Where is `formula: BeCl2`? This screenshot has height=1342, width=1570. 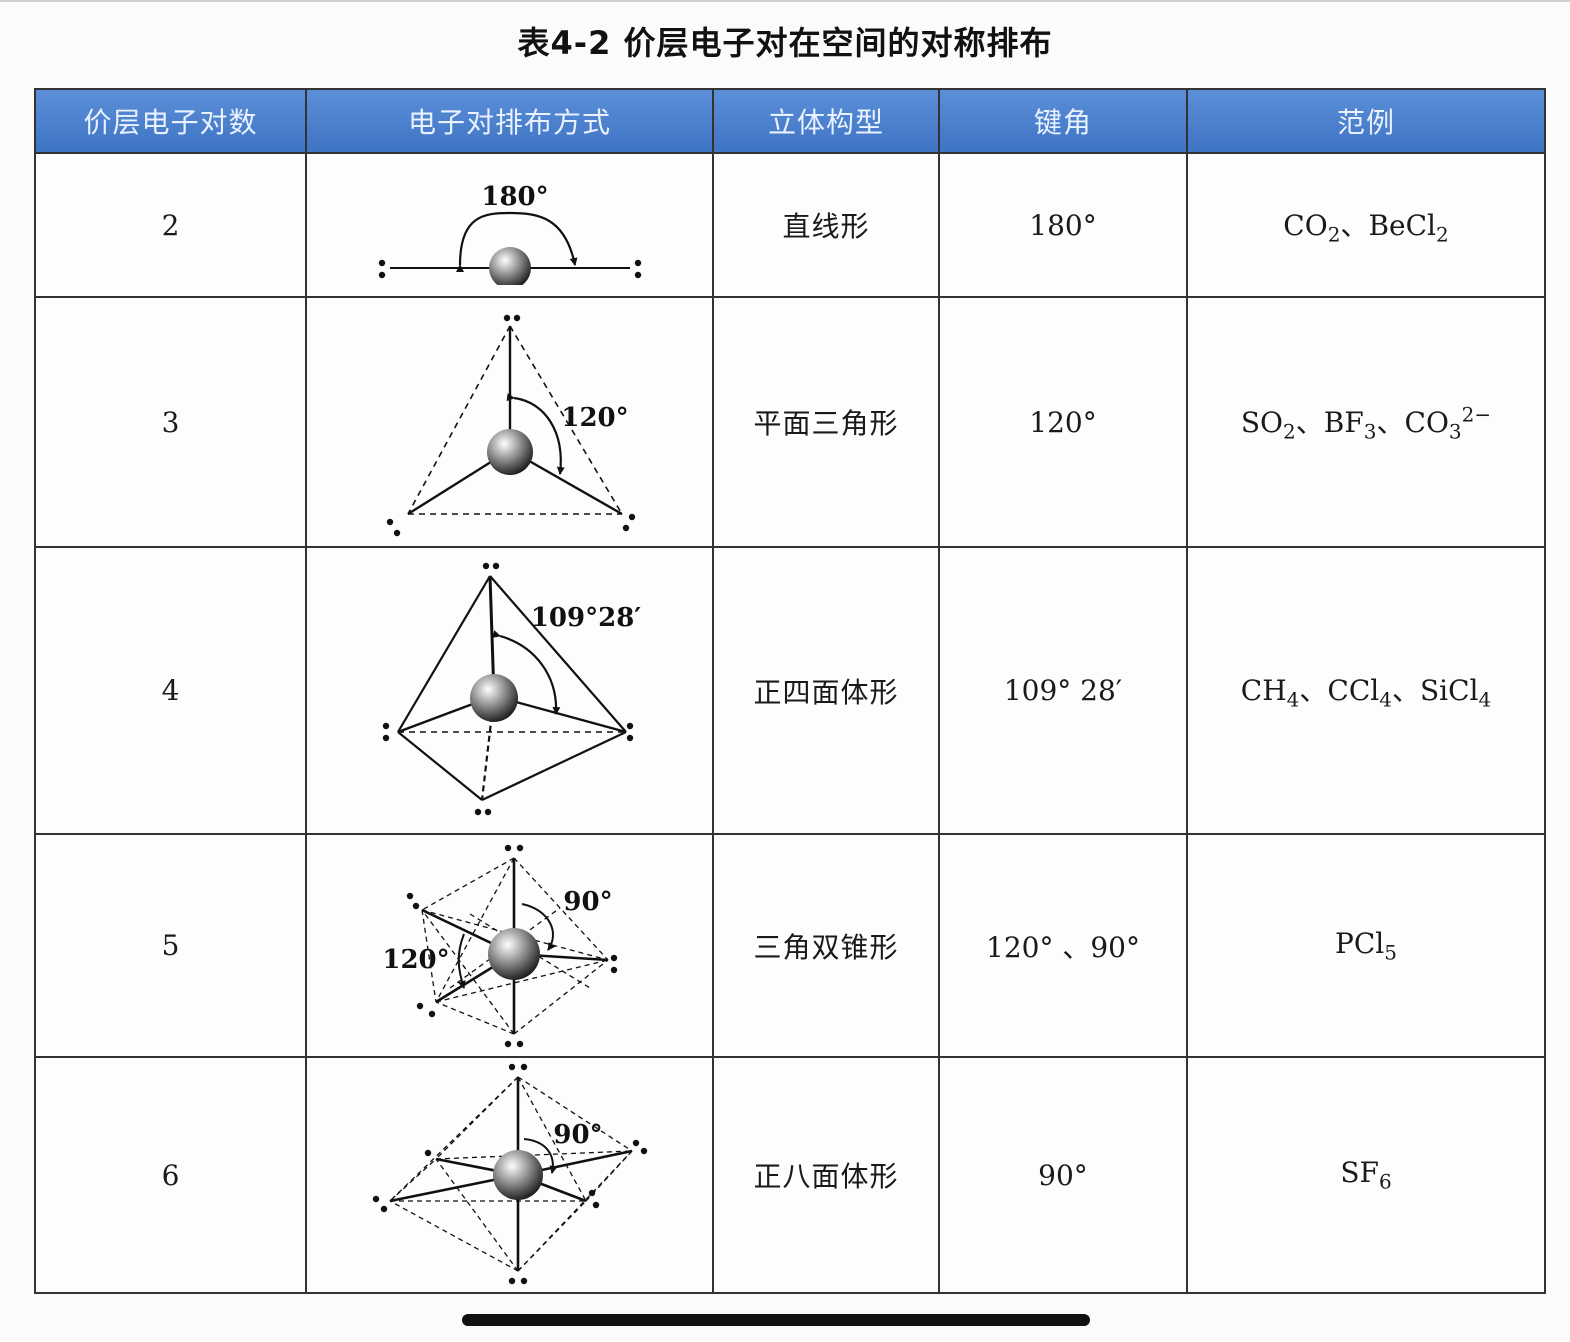 formula: BeCl2 is located at coordinates (1408, 227).